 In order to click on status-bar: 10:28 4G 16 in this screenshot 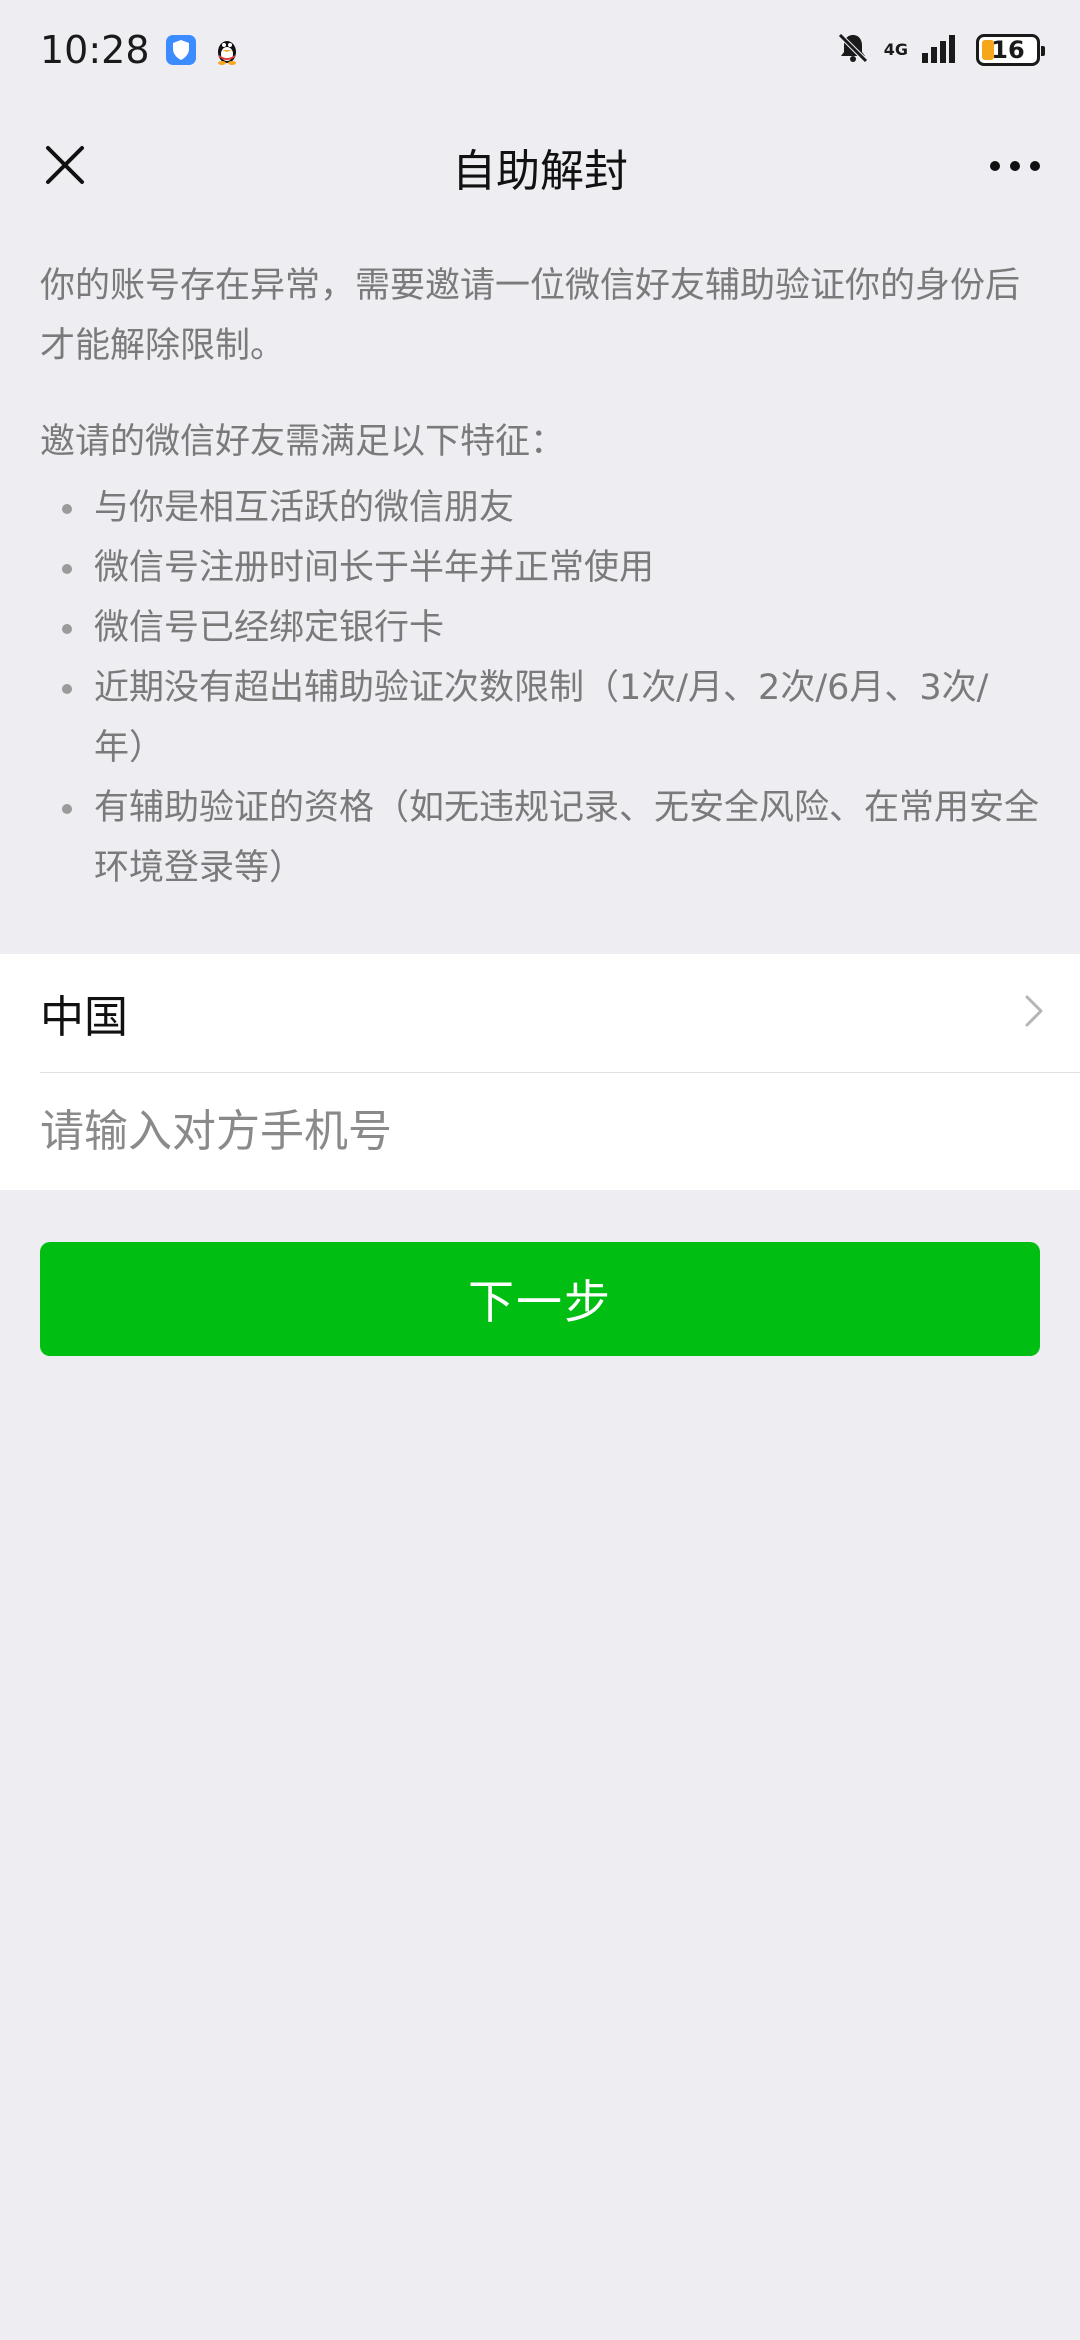, I will do `click(540, 50)`.